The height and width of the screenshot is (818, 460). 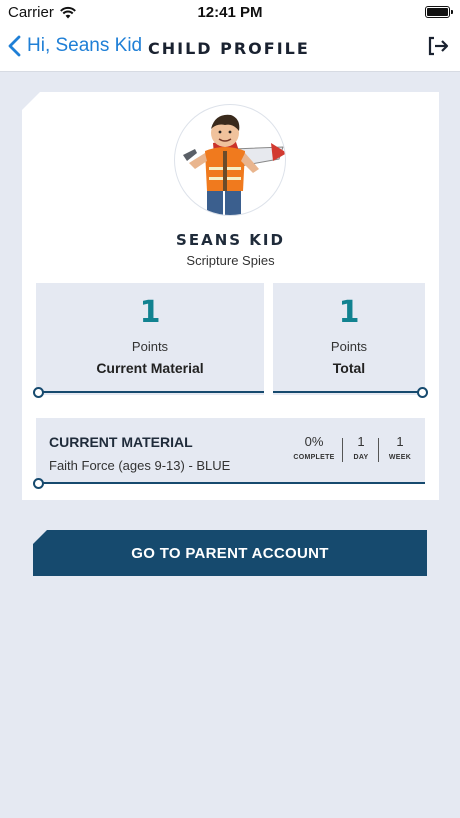 I want to click on current-material-title: CURRENT MATERIAL, so click(x=121, y=442).